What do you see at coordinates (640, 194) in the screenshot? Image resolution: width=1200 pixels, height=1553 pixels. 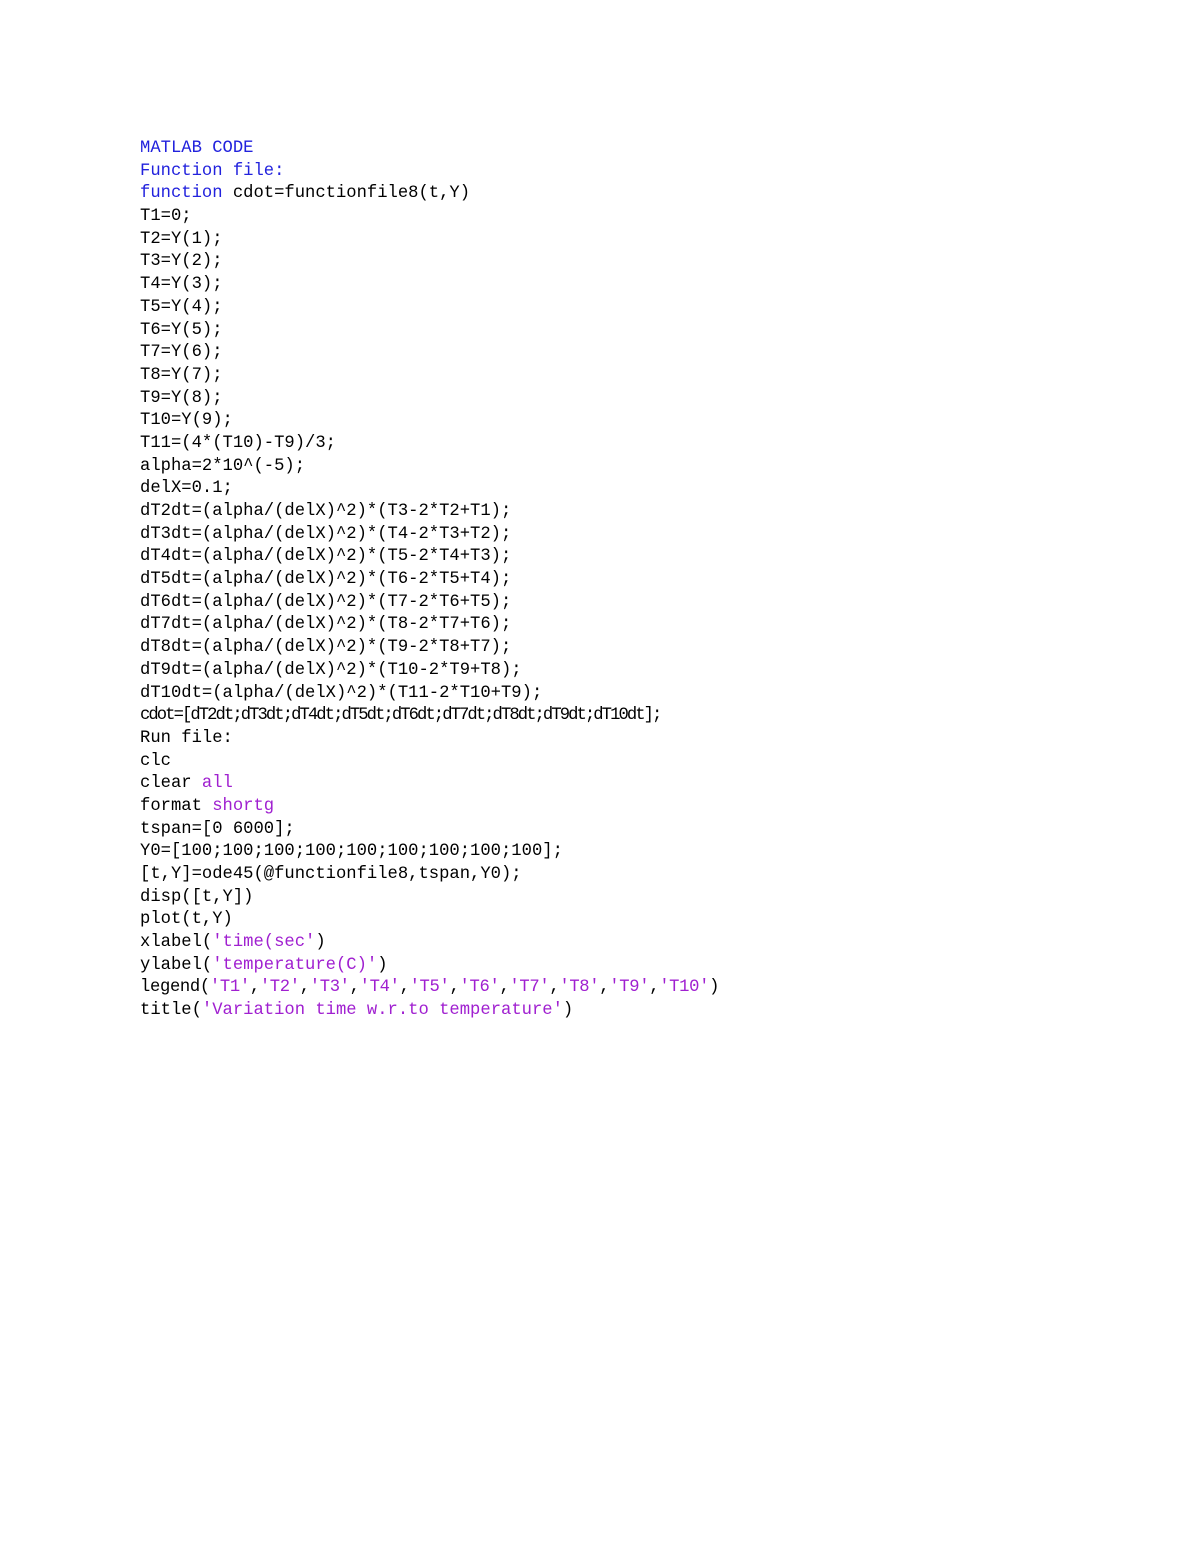 I see `code-line: function cdot=functionfile8(t,Y)` at bounding box center [640, 194].